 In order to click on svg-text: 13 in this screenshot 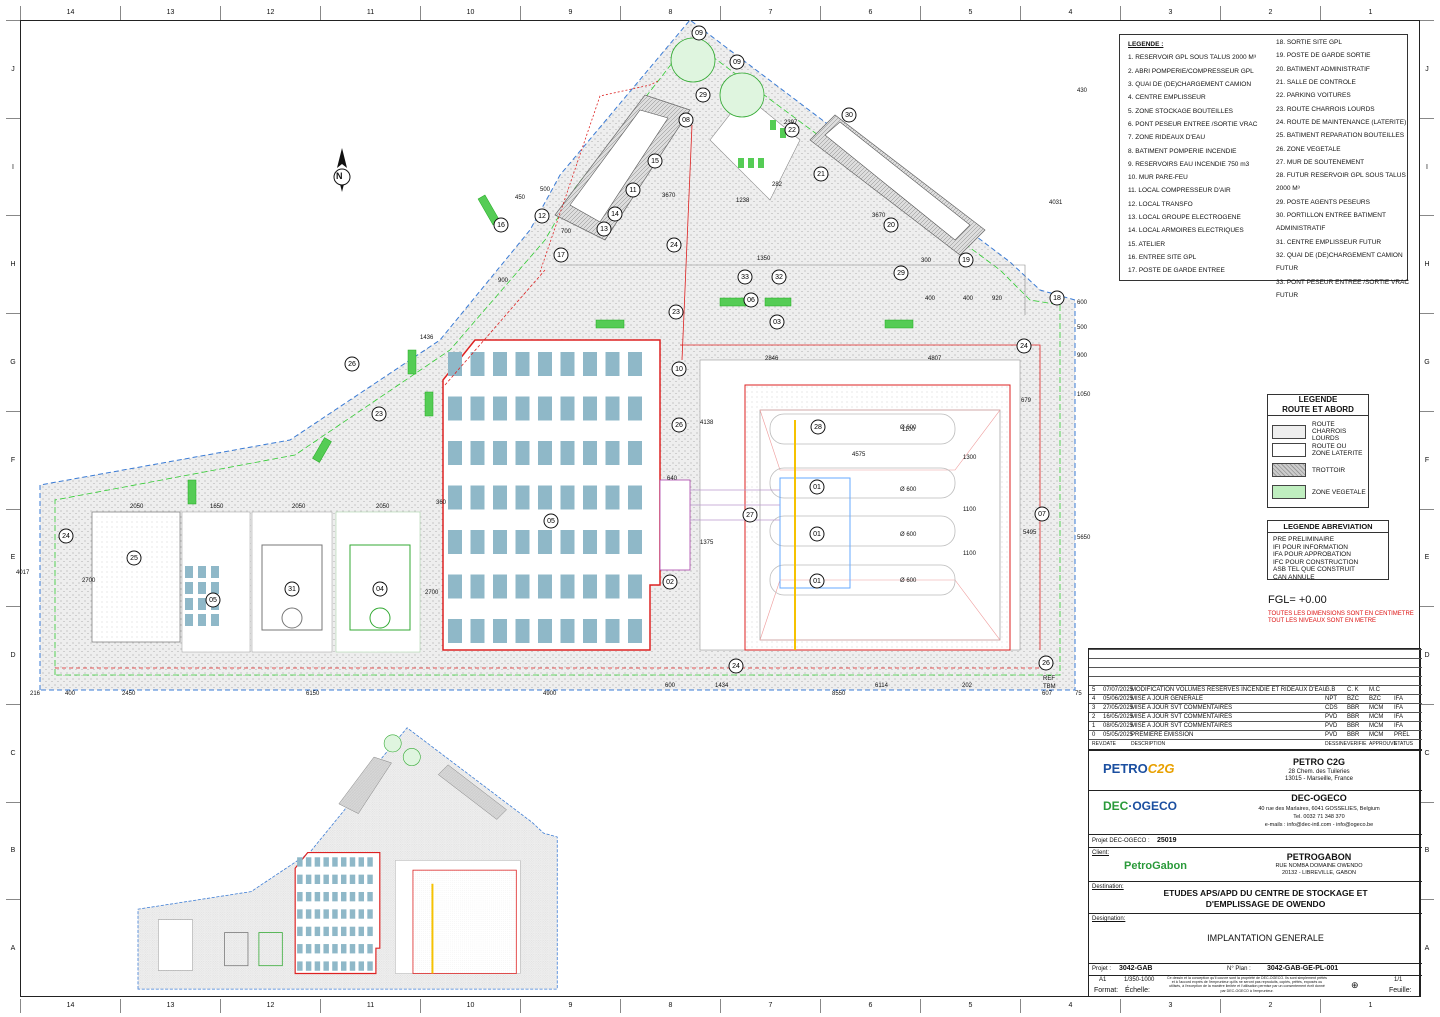, I will do `click(604, 229)`.